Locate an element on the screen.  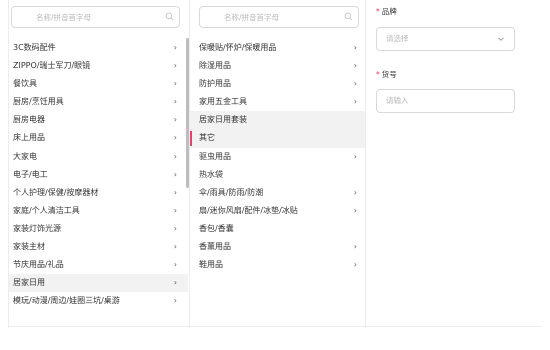
category-item-label: 床上用品 is located at coordinates (29, 138).